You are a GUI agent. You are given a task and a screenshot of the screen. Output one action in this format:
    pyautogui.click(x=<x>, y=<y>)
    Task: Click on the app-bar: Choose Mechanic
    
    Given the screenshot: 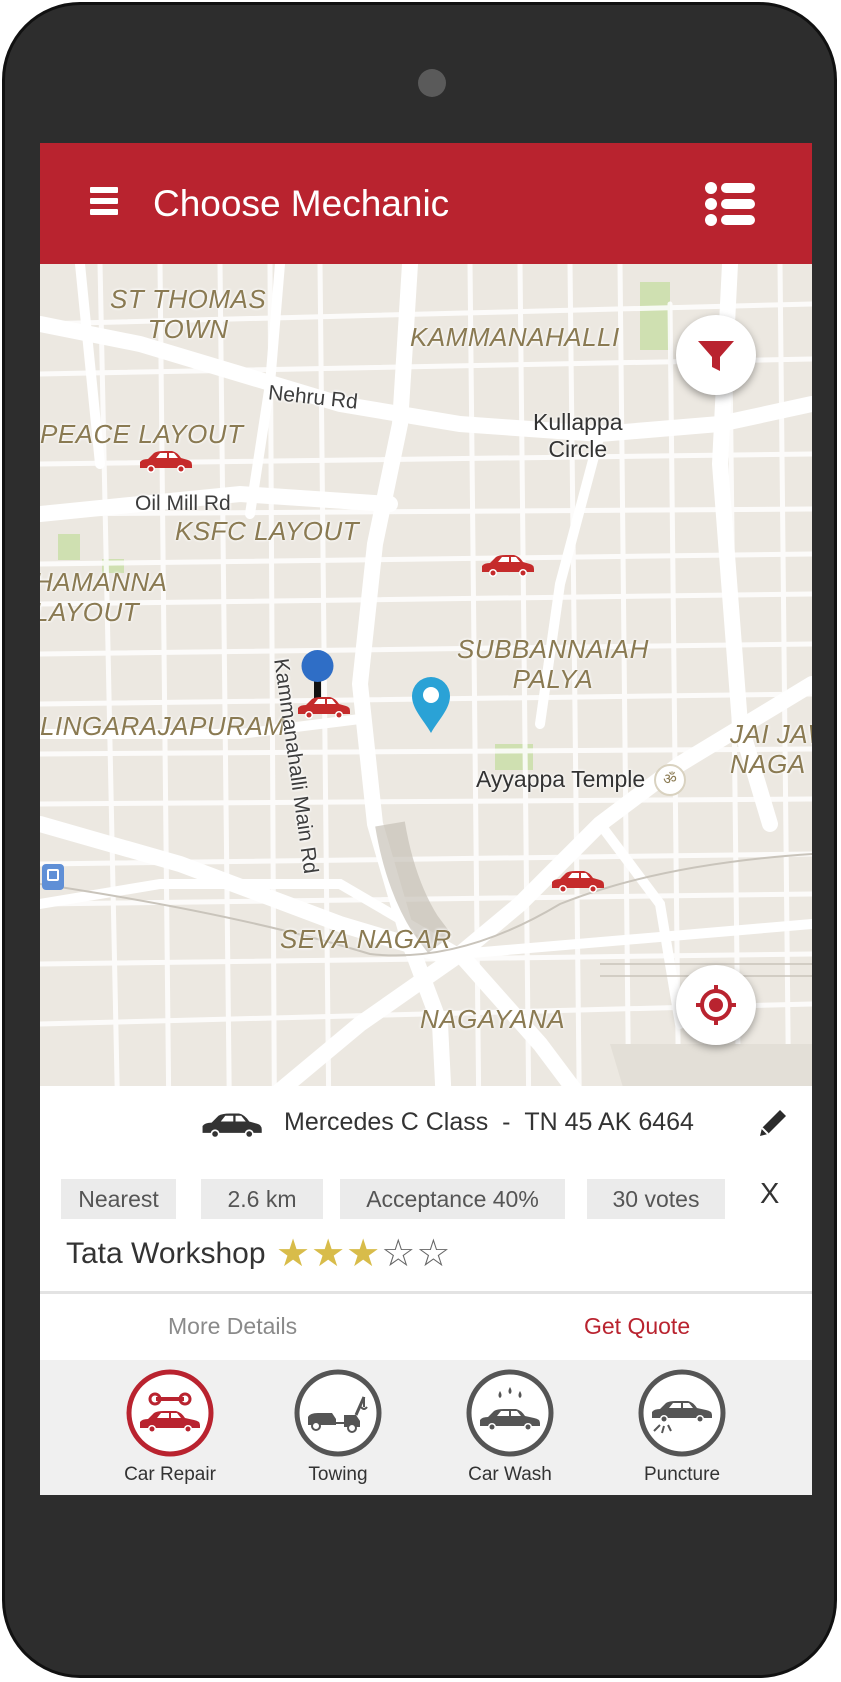 What is the action you would take?
    pyautogui.click(x=426, y=203)
    